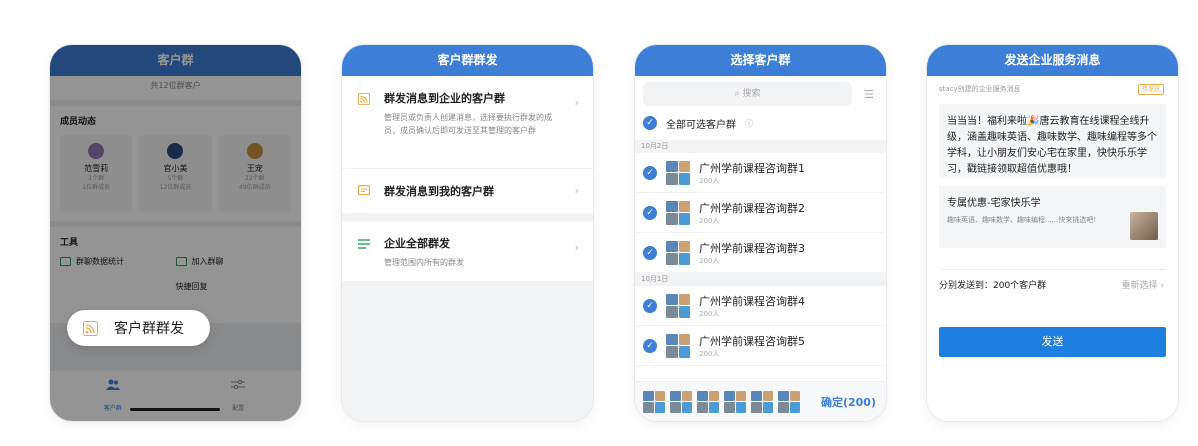 The width and height of the screenshot is (1198, 446). I want to click on header: 发送企业服务消息, so click(1052, 60).